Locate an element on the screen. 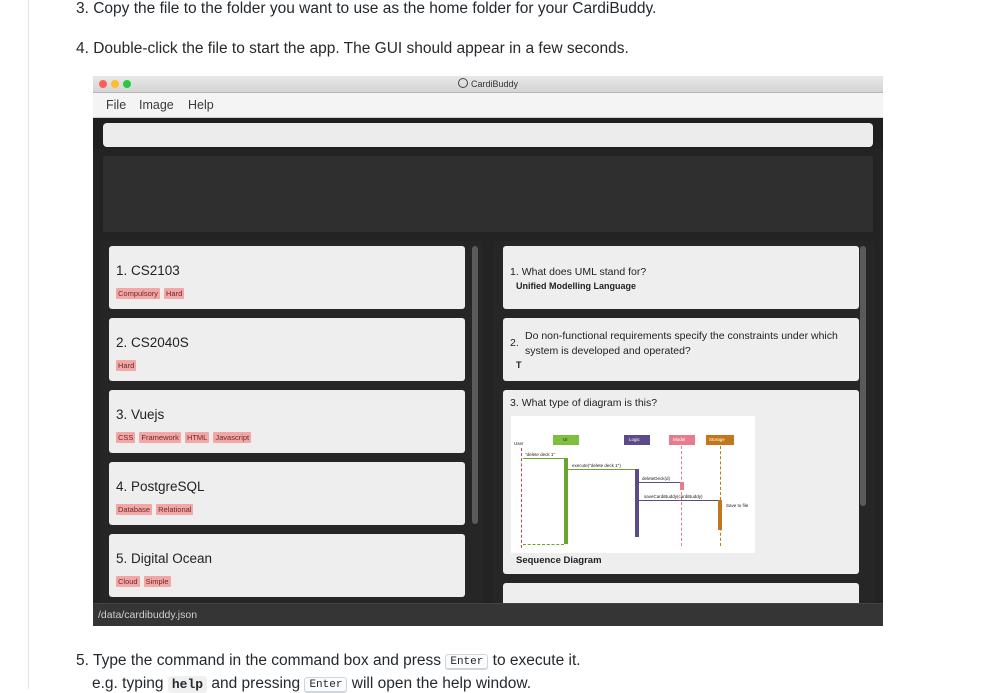 The width and height of the screenshot is (992, 693). window-title-text: CardiBuddy is located at coordinates (494, 84).